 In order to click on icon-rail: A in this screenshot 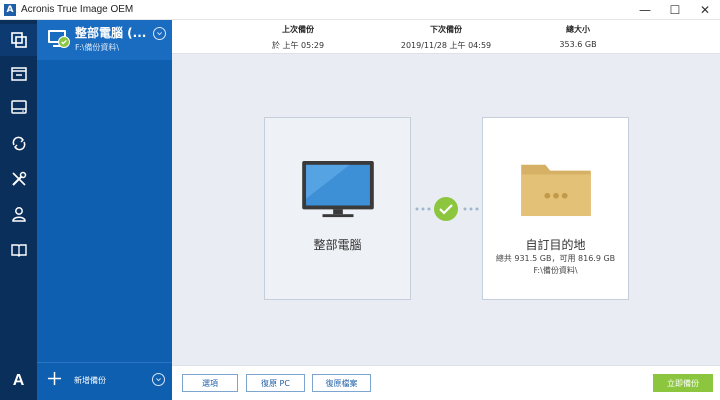, I will do `click(18, 210)`.